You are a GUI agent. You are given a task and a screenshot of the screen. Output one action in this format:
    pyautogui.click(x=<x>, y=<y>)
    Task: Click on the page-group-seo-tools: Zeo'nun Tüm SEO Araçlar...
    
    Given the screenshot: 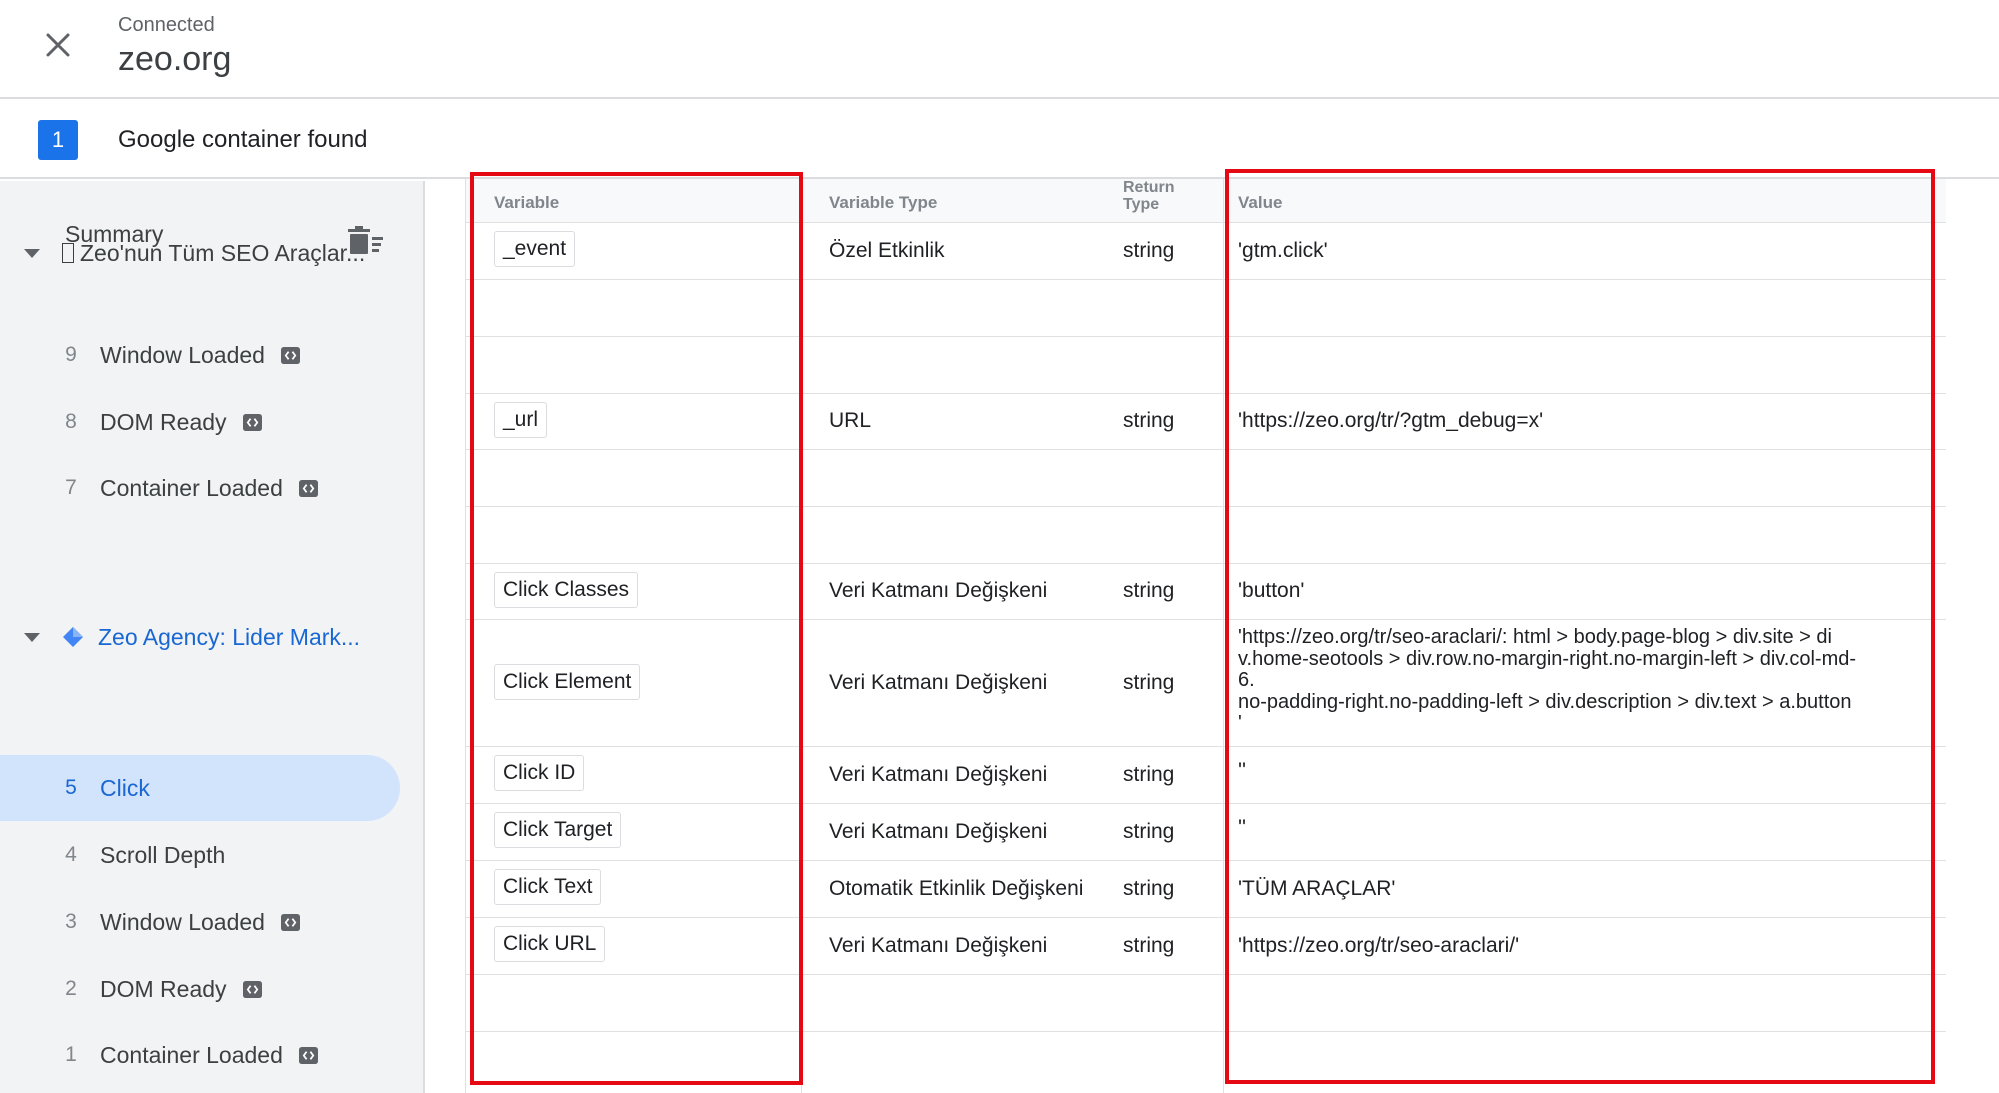 What is the action you would take?
    pyautogui.click(x=212, y=253)
    